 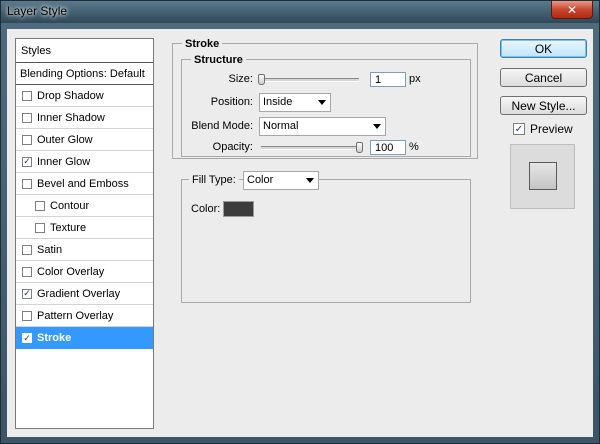 I want to click on style-item-label: Outer Glow, so click(x=65, y=139).